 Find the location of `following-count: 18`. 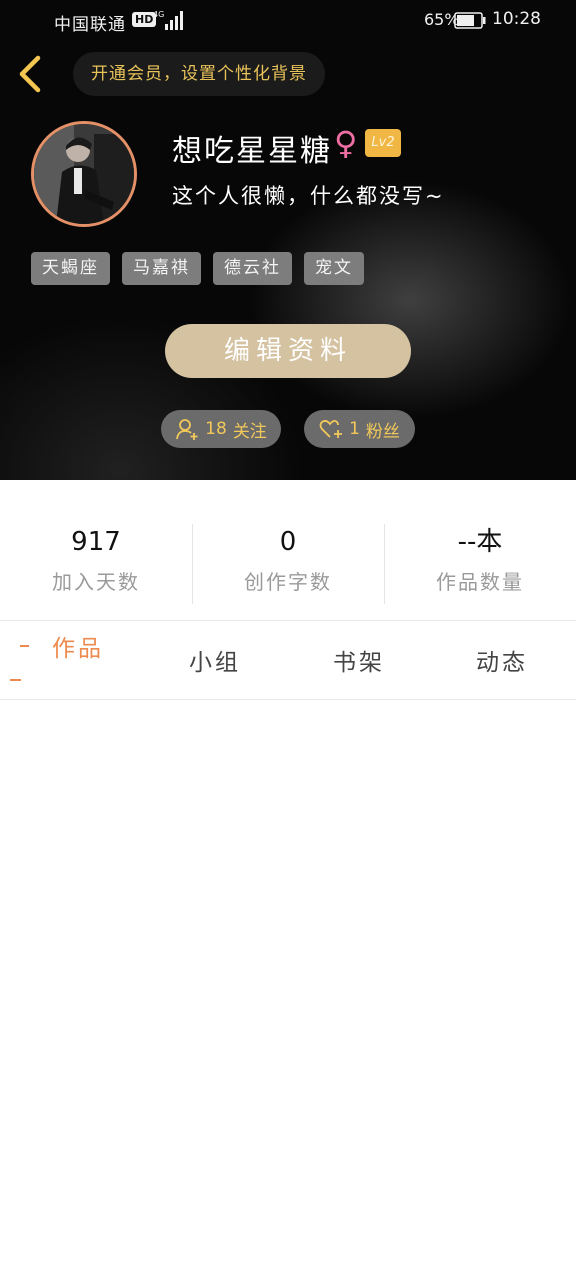

following-count: 18 is located at coordinates (216, 429).